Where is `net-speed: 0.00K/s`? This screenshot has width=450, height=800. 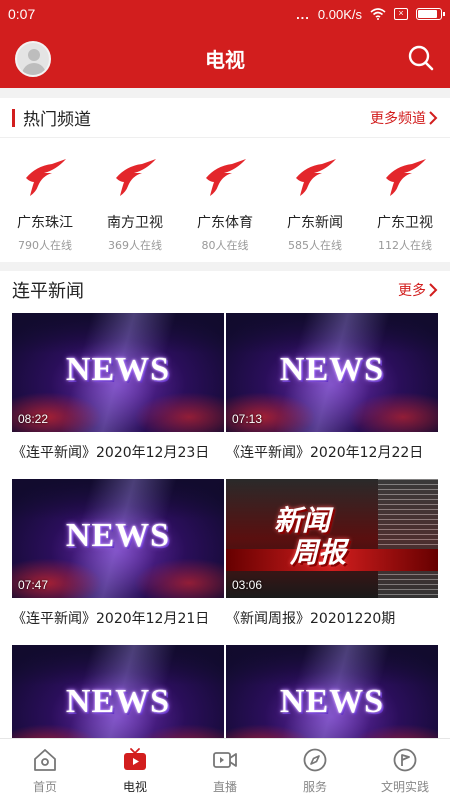 net-speed: 0.00K/s is located at coordinates (339, 14).